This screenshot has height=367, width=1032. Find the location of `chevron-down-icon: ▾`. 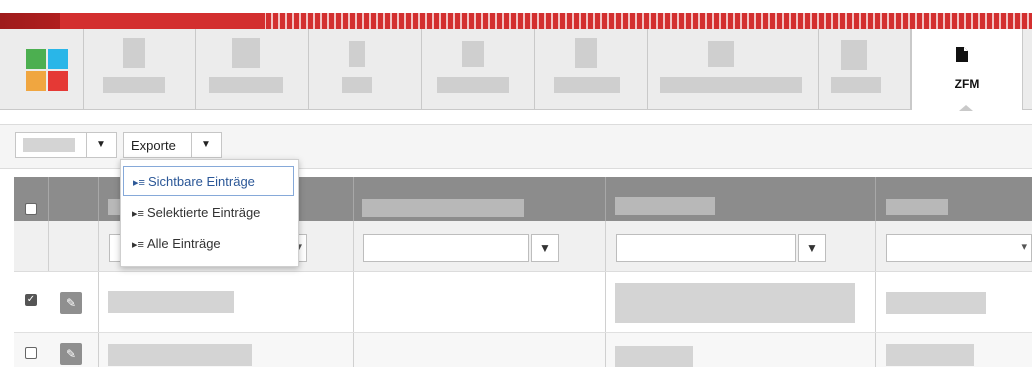

chevron-down-icon: ▾ is located at coordinates (1024, 247).